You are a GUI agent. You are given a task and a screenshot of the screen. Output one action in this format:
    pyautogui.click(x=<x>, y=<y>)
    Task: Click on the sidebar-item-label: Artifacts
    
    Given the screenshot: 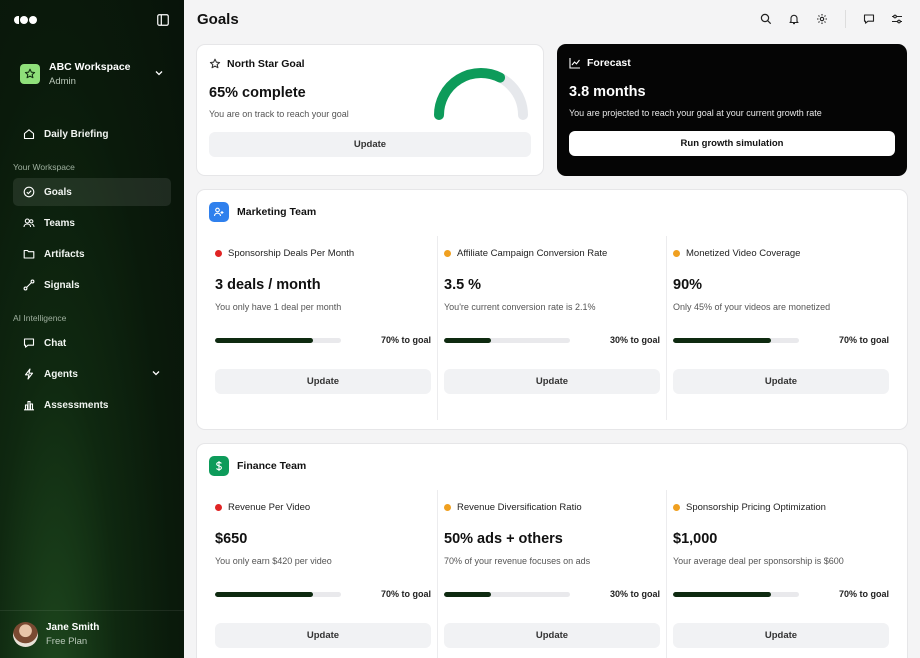 What is the action you would take?
    pyautogui.click(x=64, y=254)
    